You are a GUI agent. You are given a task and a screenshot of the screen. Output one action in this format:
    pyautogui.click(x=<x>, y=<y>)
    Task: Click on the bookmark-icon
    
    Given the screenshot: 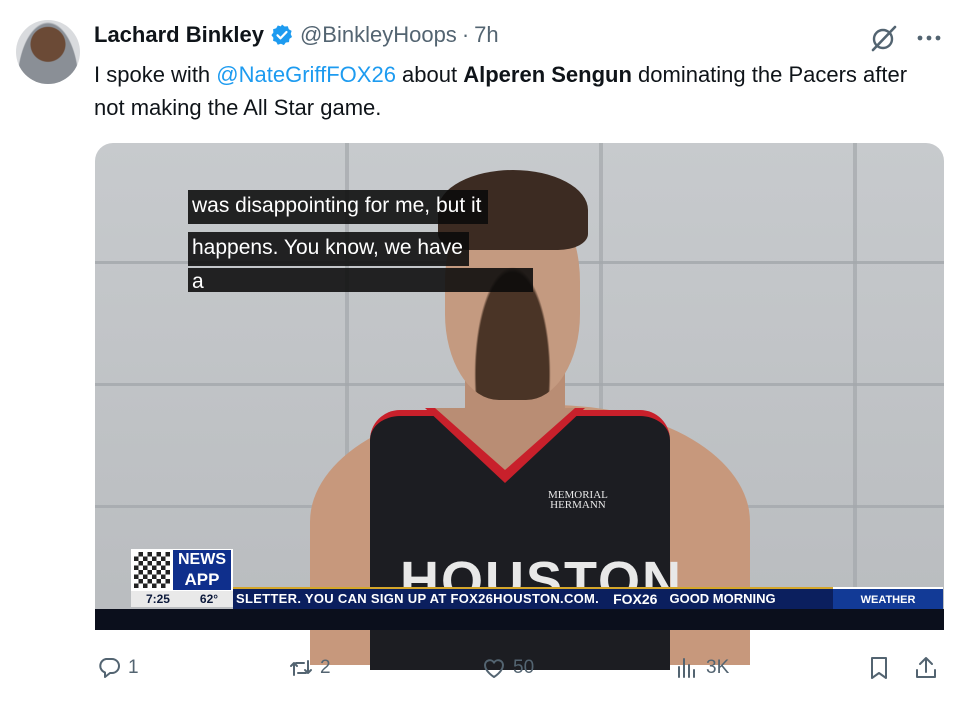 What is the action you would take?
    pyautogui.click(x=879, y=668)
    